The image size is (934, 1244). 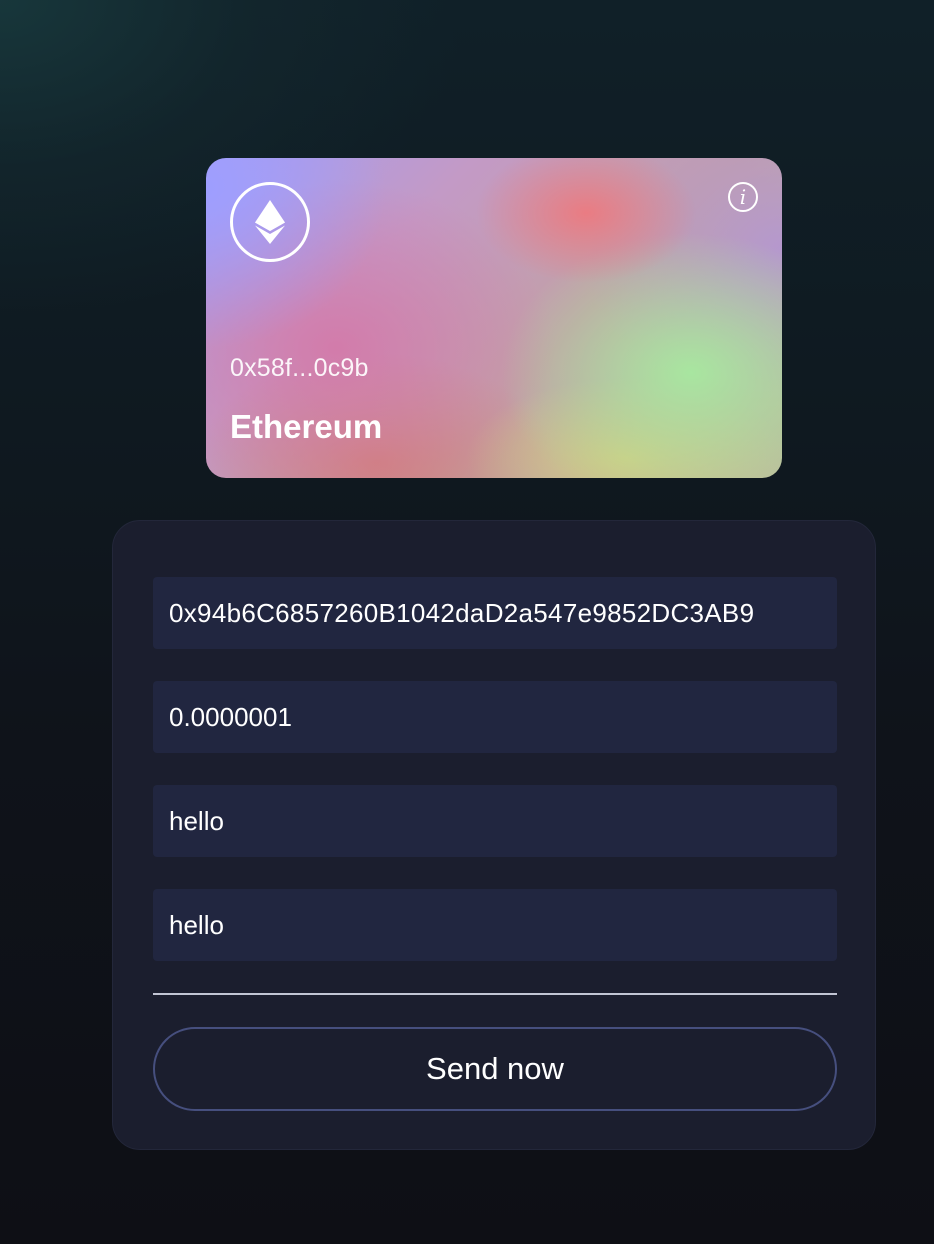 What do you see at coordinates (299, 368) in the screenshot?
I see `wallet-address: 0x58f...0c9b` at bounding box center [299, 368].